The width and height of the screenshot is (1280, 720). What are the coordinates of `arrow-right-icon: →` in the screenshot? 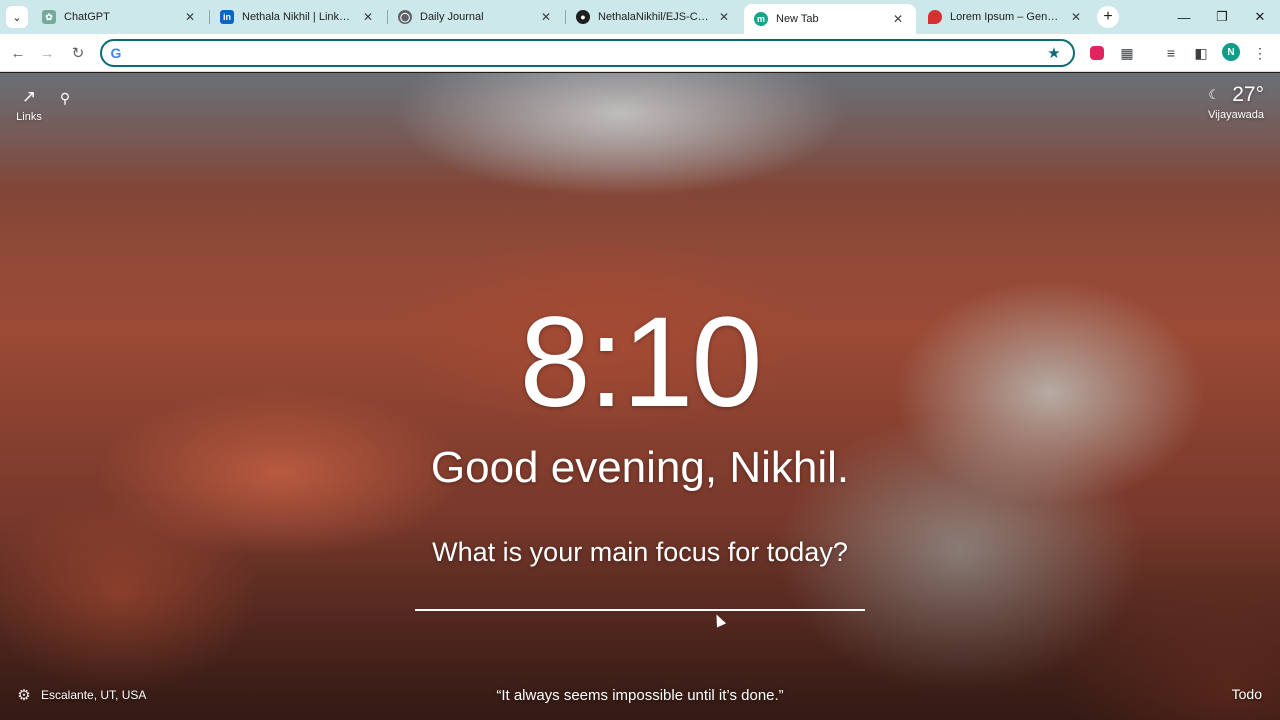 It's located at (47, 53).